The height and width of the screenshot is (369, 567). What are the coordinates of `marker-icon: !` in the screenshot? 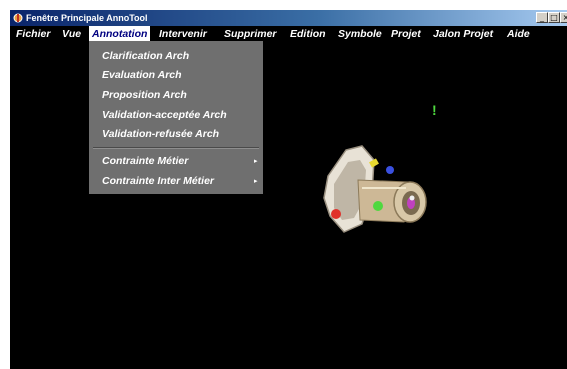 It's located at (434, 110).